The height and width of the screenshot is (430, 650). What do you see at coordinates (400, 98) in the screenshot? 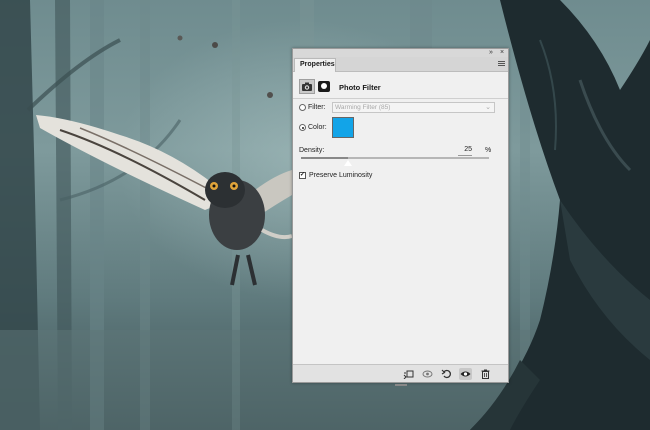
I see `divider` at bounding box center [400, 98].